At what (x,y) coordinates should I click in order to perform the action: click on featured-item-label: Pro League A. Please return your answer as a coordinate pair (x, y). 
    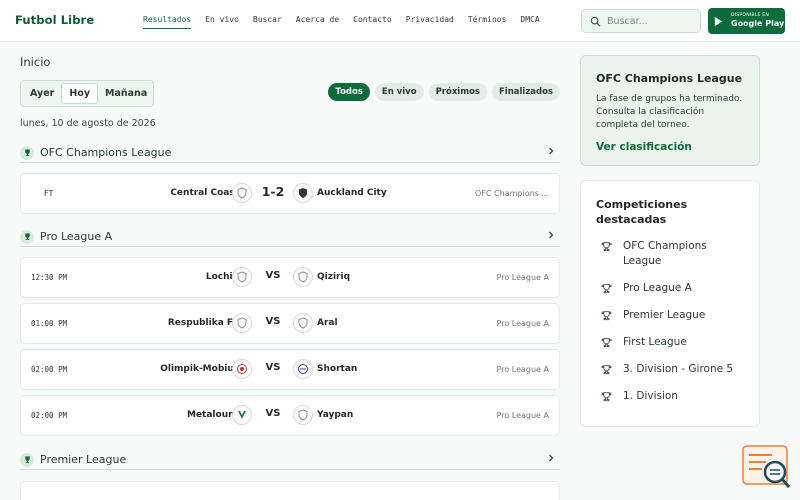
    Looking at the image, I should click on (657, 288).